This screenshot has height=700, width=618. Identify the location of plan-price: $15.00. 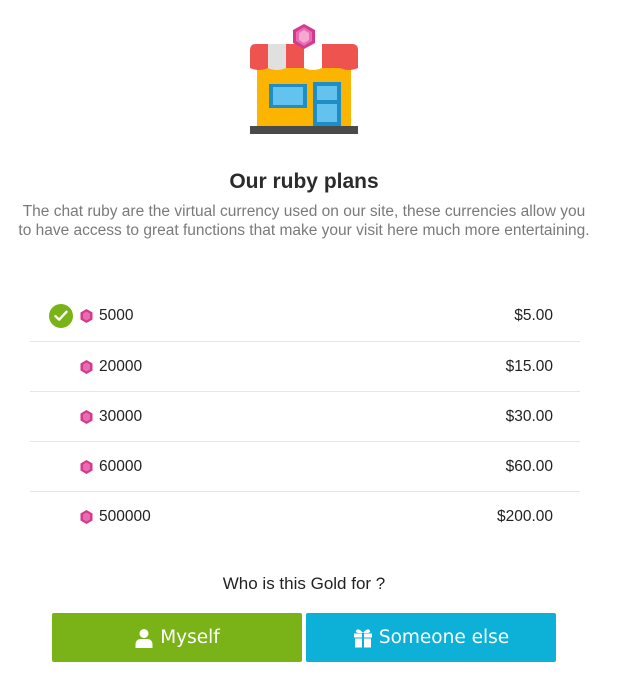
(529, 366).